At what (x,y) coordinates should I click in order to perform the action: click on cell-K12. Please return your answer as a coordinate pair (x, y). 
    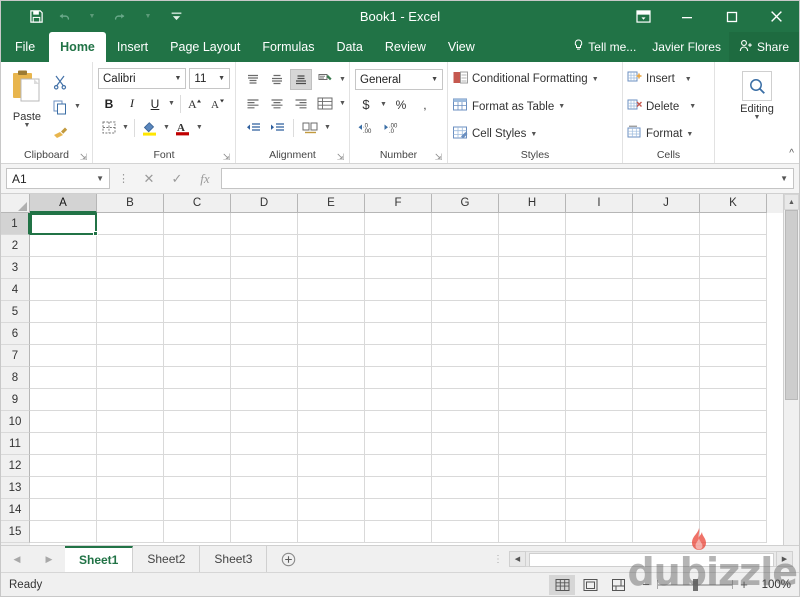
    Looking at the image, I should click on (733, 466).